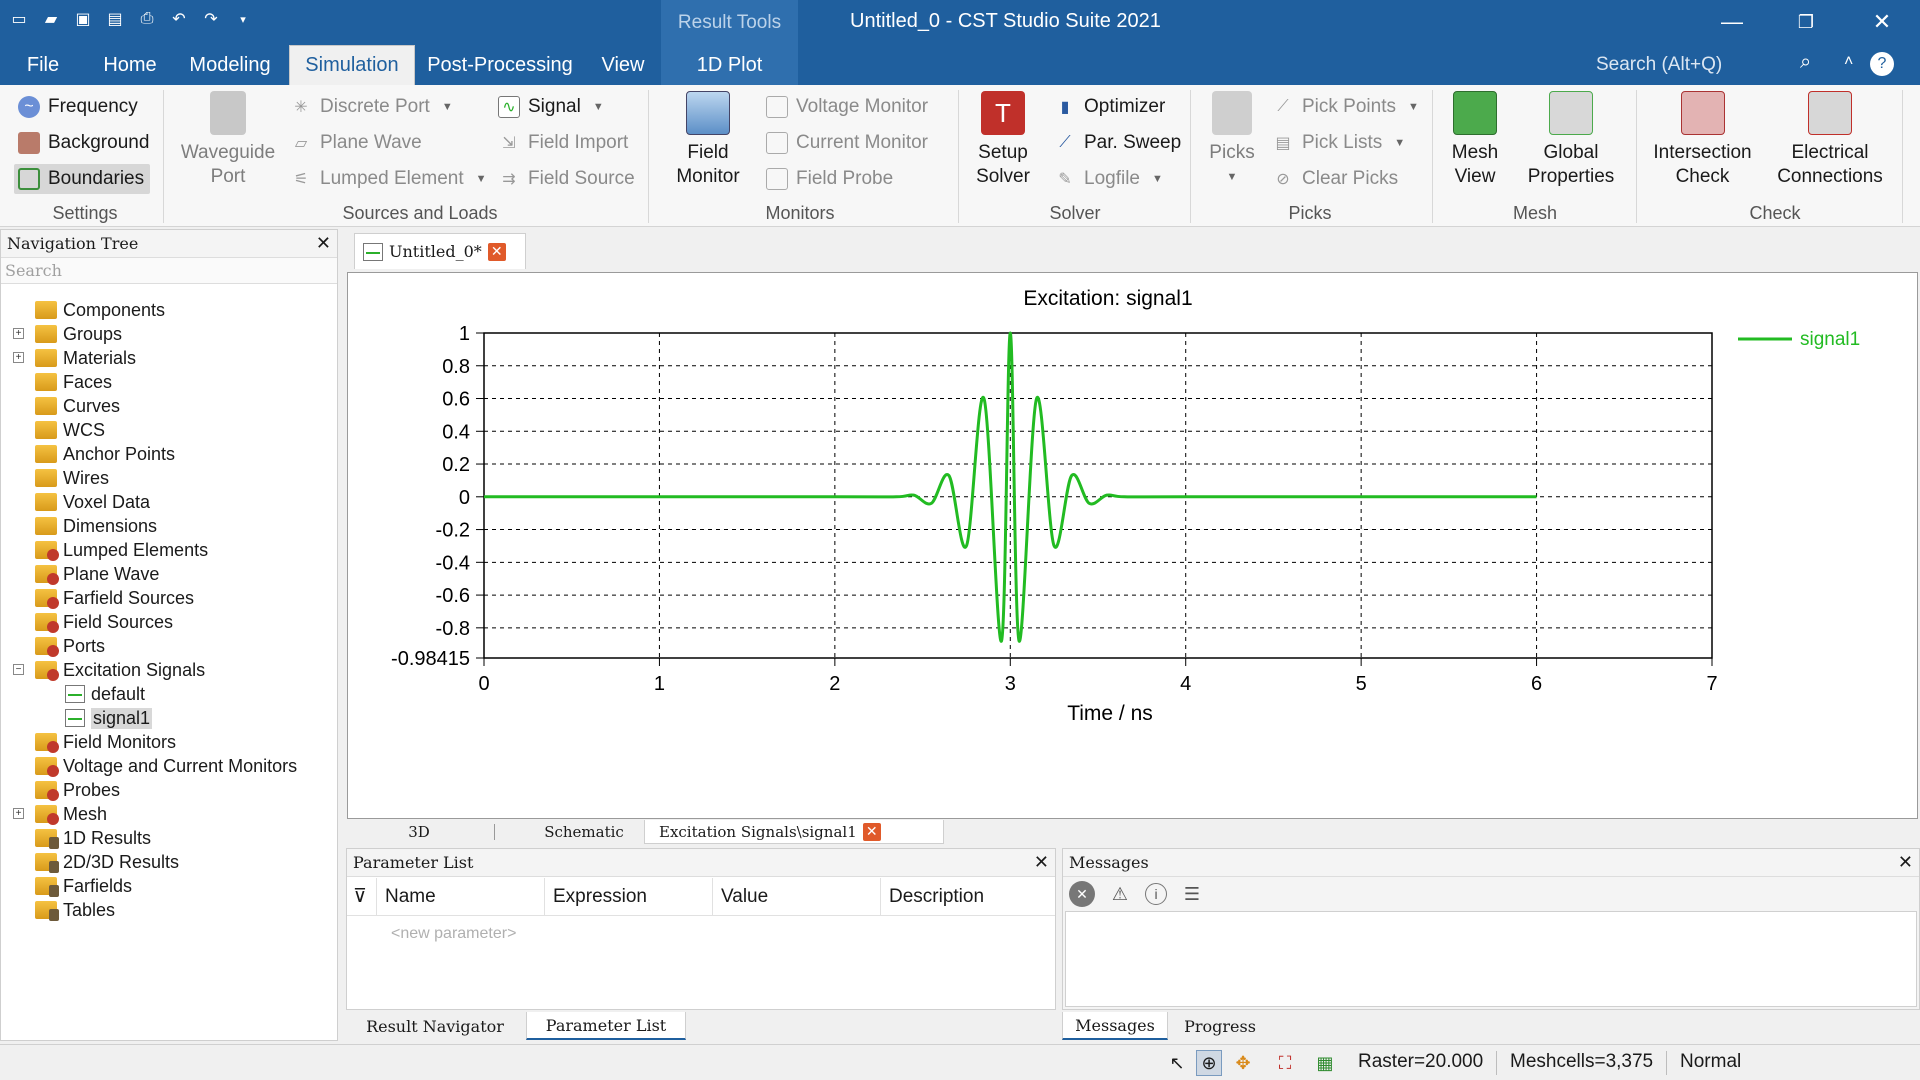 This screenshot has width=1920, height=1080. What do you see at coordinates (419, 832) in the screenshot?
I see `tab-3d: 3D` at bounding box center [419, 832].